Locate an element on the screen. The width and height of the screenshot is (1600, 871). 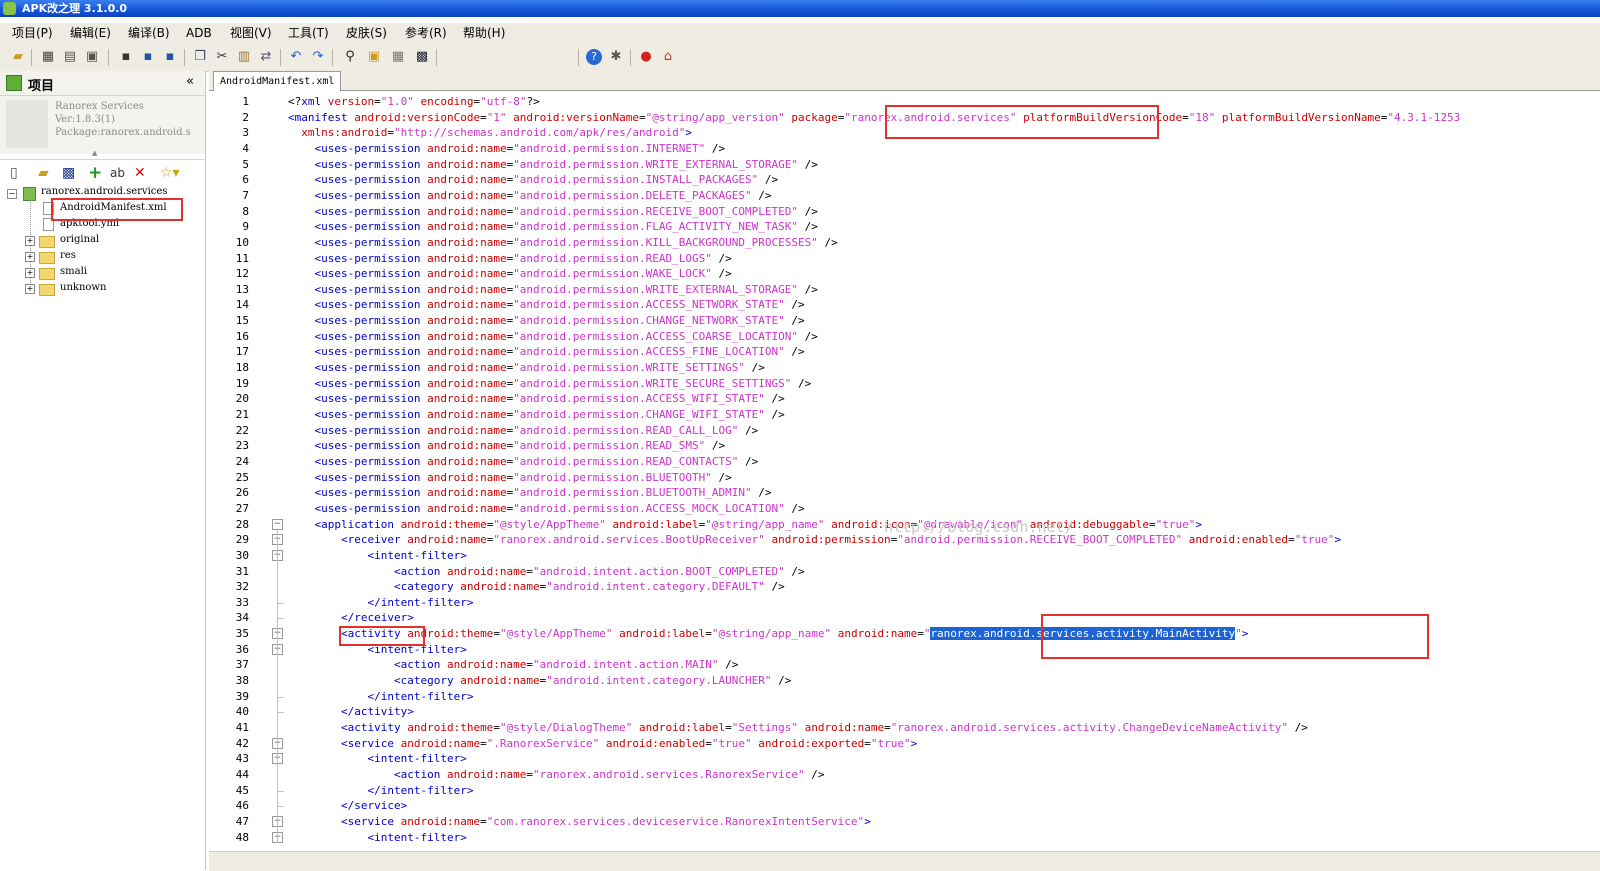
menu-build: 编译(B) is located at coordinates (149, 33).